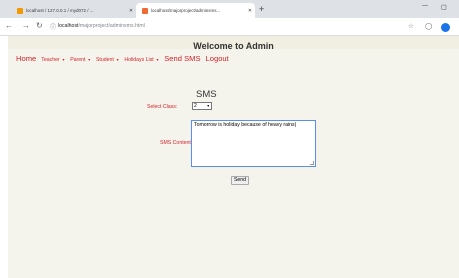  I want to click on class-select: 2 ▼, so click(202, 106).